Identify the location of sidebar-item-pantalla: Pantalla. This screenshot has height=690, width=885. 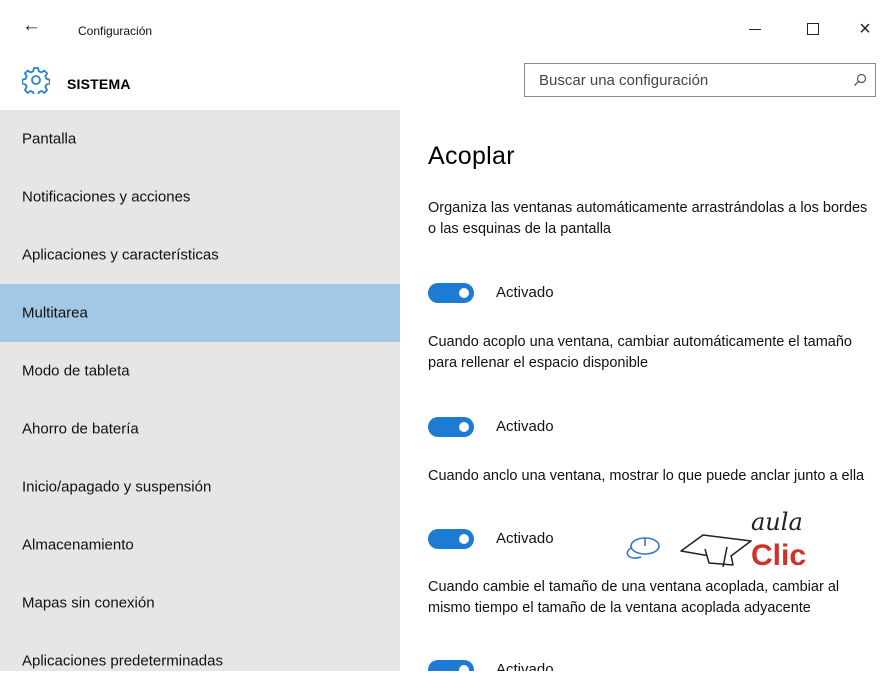
(200, 139).